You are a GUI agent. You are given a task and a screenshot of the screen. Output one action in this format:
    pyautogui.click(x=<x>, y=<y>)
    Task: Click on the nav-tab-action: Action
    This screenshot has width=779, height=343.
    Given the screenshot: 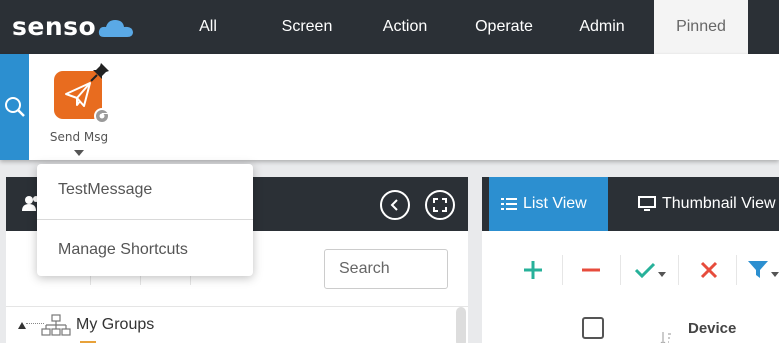 What is the action you would take?
    pyautogui.click(x=405, y=27)
    